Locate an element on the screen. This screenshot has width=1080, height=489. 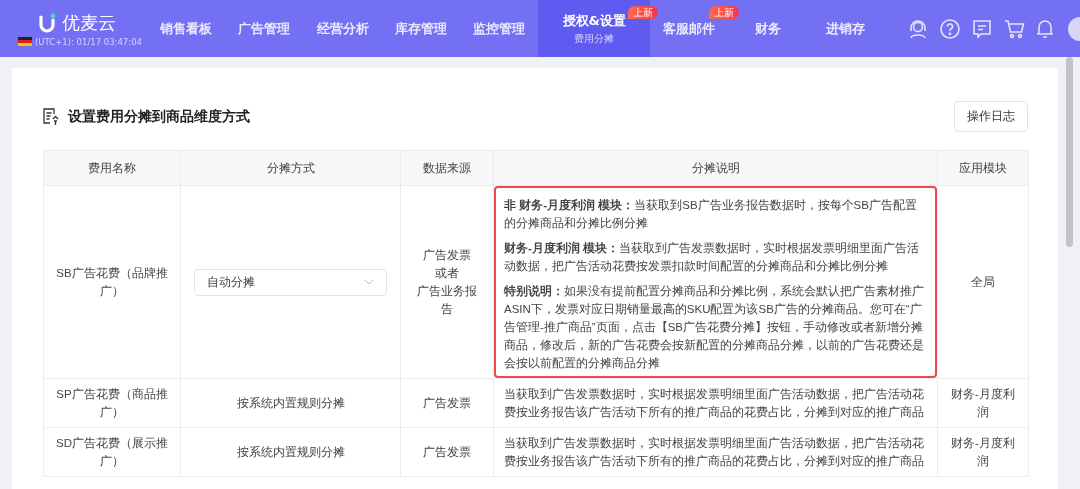
flag-icon is located at coordinates (25, 41).